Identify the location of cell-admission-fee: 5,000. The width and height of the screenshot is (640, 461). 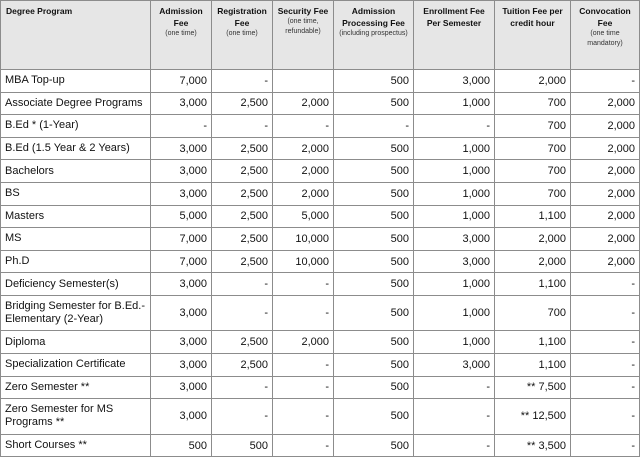
(181, 216).